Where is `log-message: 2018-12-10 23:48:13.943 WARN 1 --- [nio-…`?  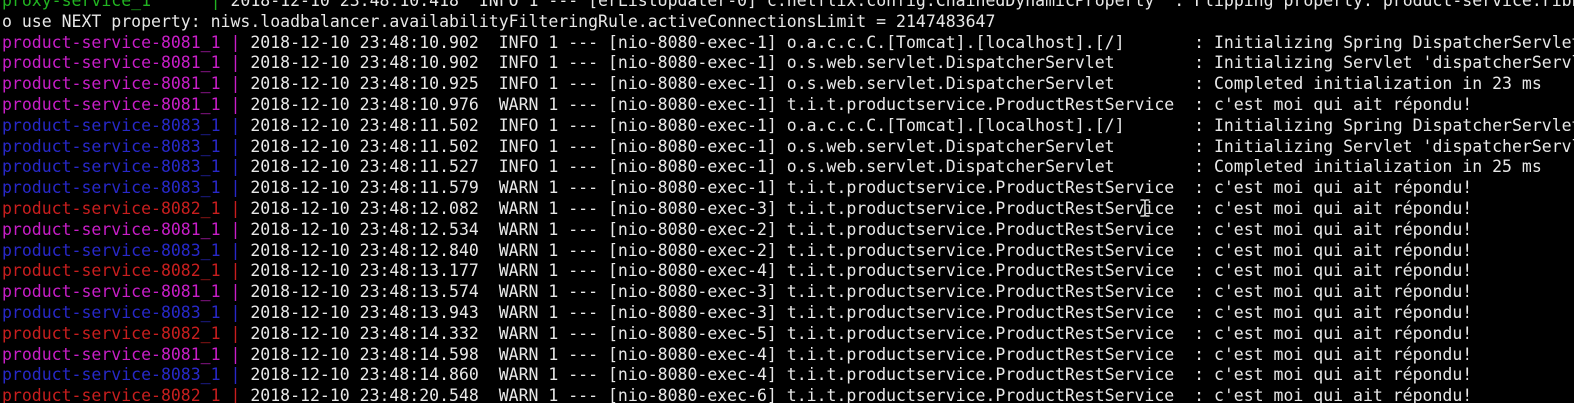
log-message: 2018-12-10 23:48:13.943 WARN 1 --- [nio-… is located at coordinates (861, 312).